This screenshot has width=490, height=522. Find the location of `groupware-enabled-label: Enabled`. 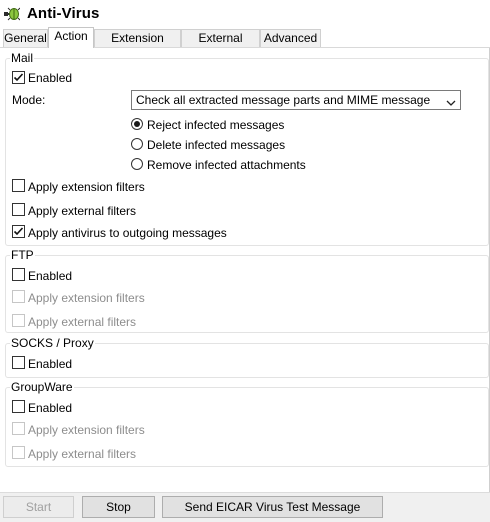

groupware-enabled-label: Enabled is located at coordinates (50, 408).